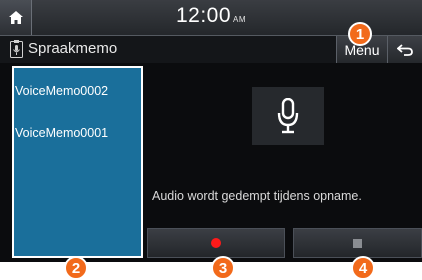  What do you see at coordinates (203, 15) in the screenshot?
I see `clock-time: 12:00` at bounding box center [203, 15].